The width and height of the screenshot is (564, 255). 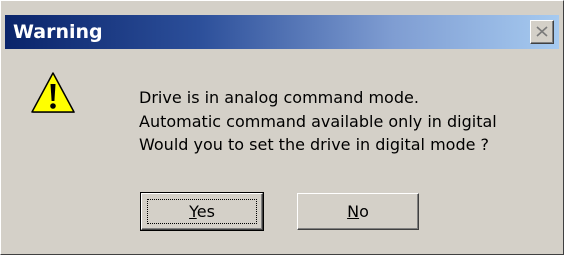 I want to click on title-bar: Warning, so click(x=282, y=32).